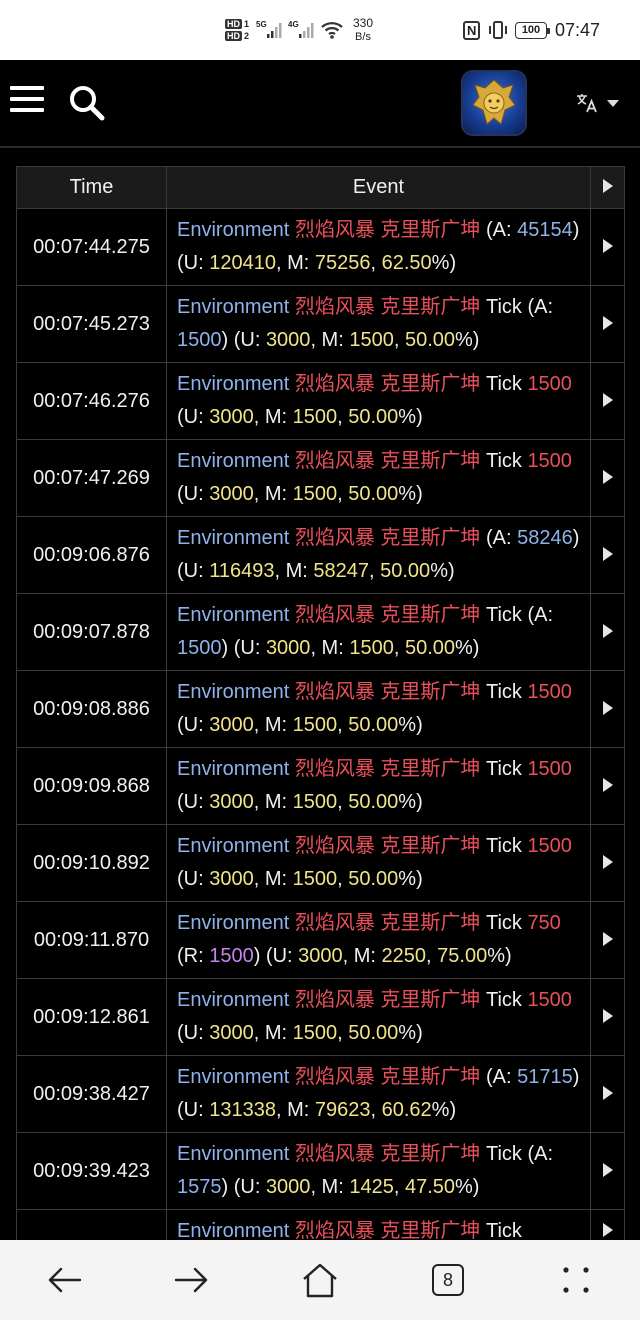  Describe the element at coordinates (91, 940) in the screenshot. I see `row-time: 00:09:11.870` at that location.